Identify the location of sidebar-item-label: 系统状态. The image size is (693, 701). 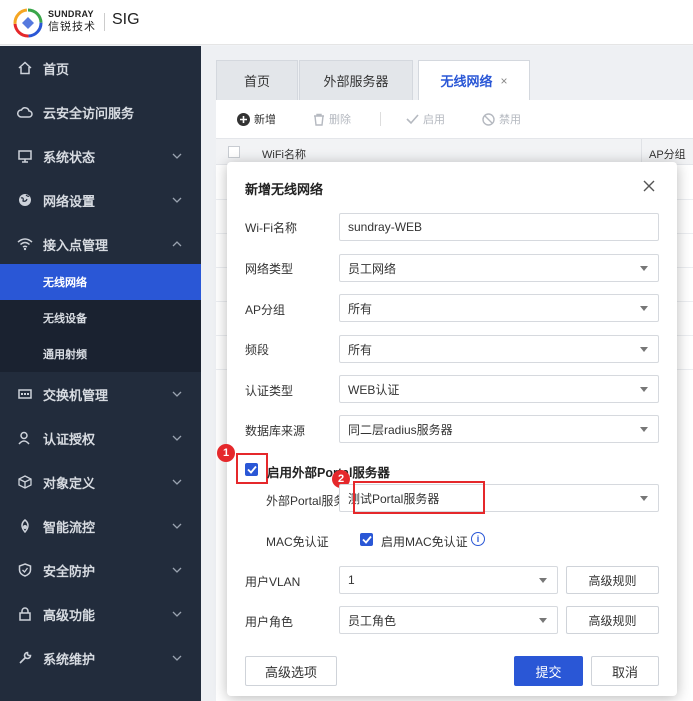
(69, 157).